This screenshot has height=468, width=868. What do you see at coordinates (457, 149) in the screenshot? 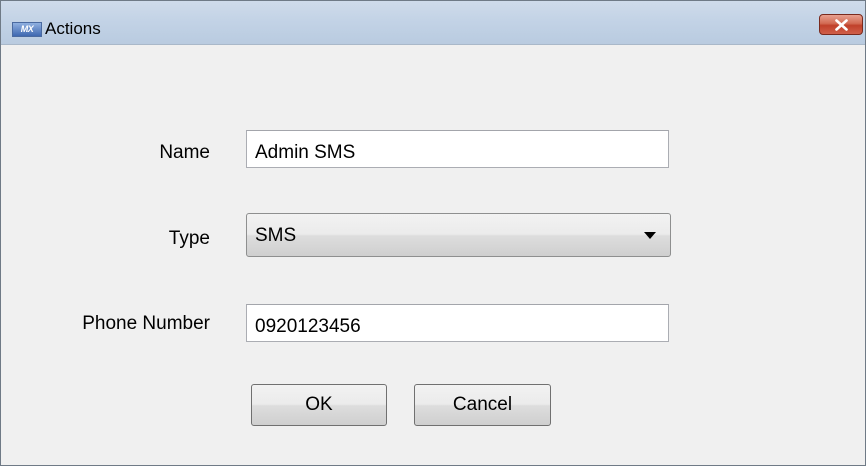
I see `name-field` at bounding box center [457, 149].